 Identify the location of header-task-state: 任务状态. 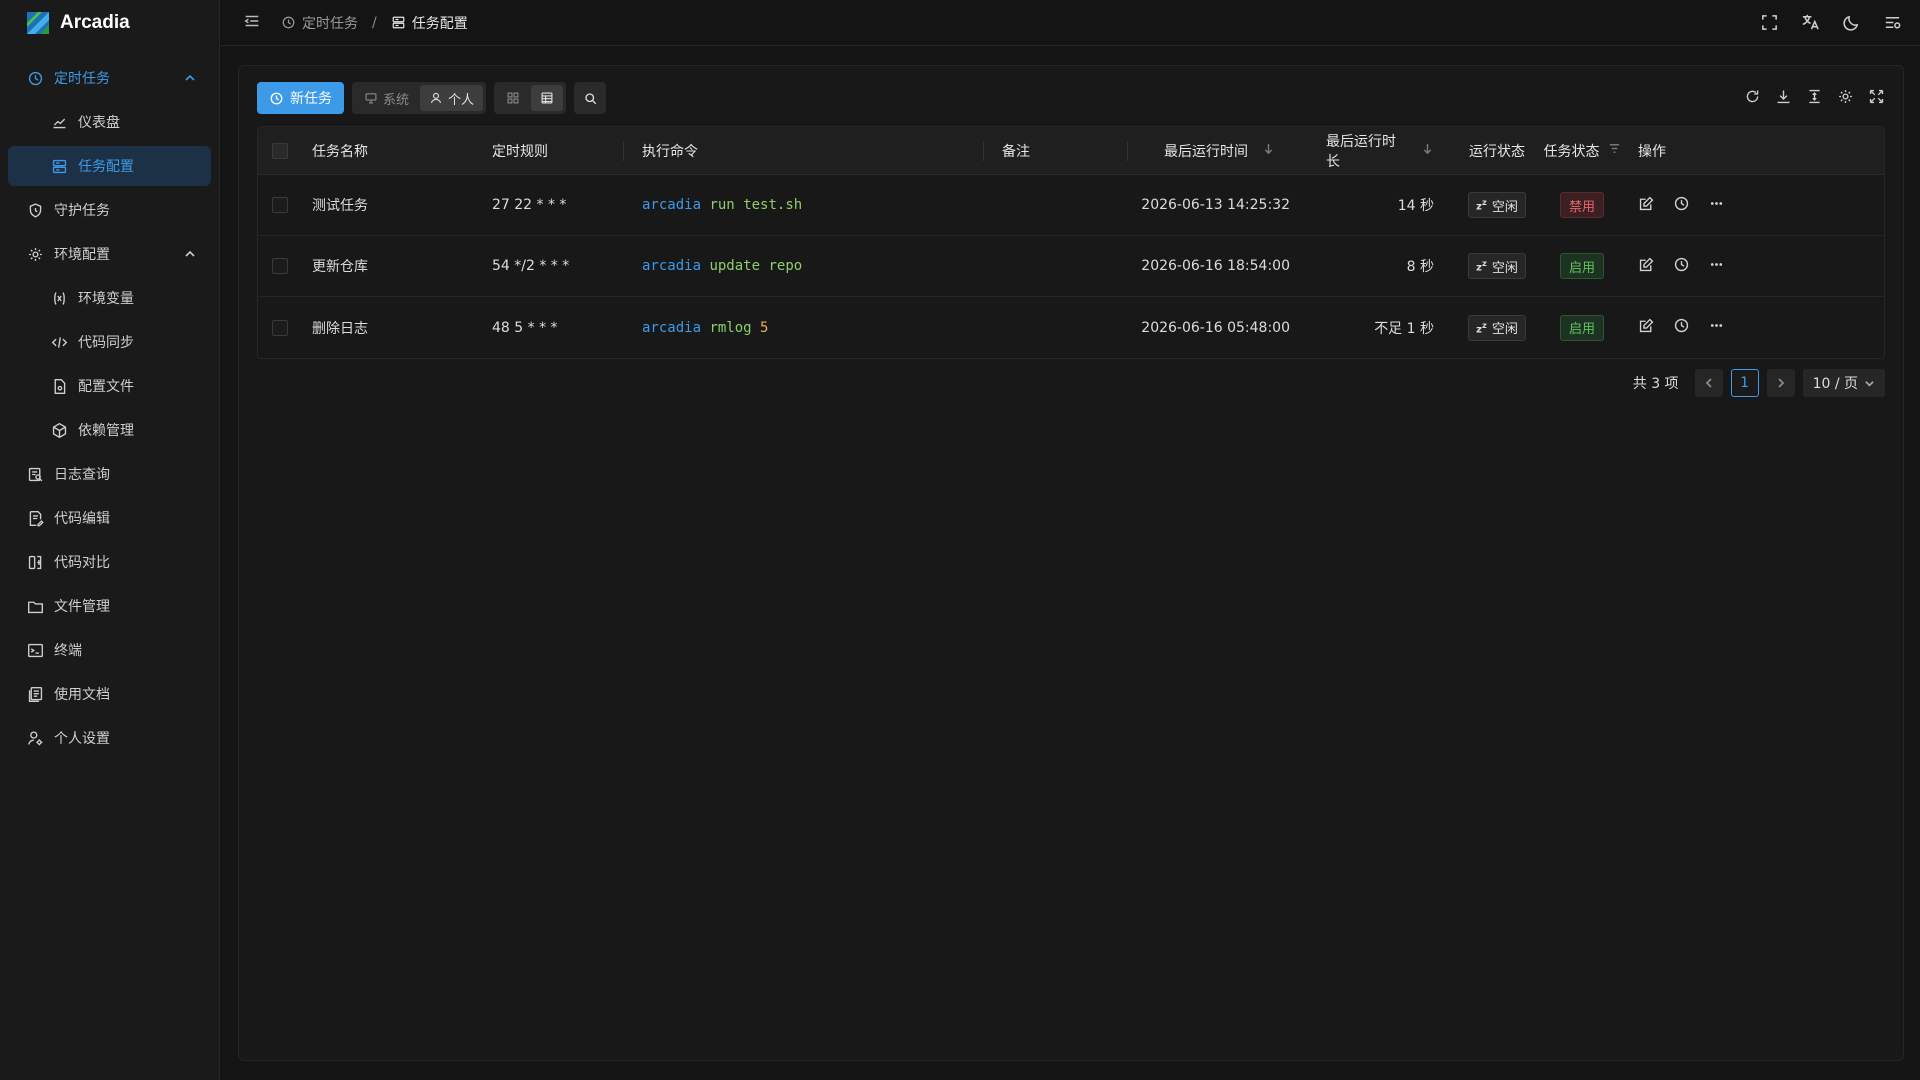
(1576, 150).